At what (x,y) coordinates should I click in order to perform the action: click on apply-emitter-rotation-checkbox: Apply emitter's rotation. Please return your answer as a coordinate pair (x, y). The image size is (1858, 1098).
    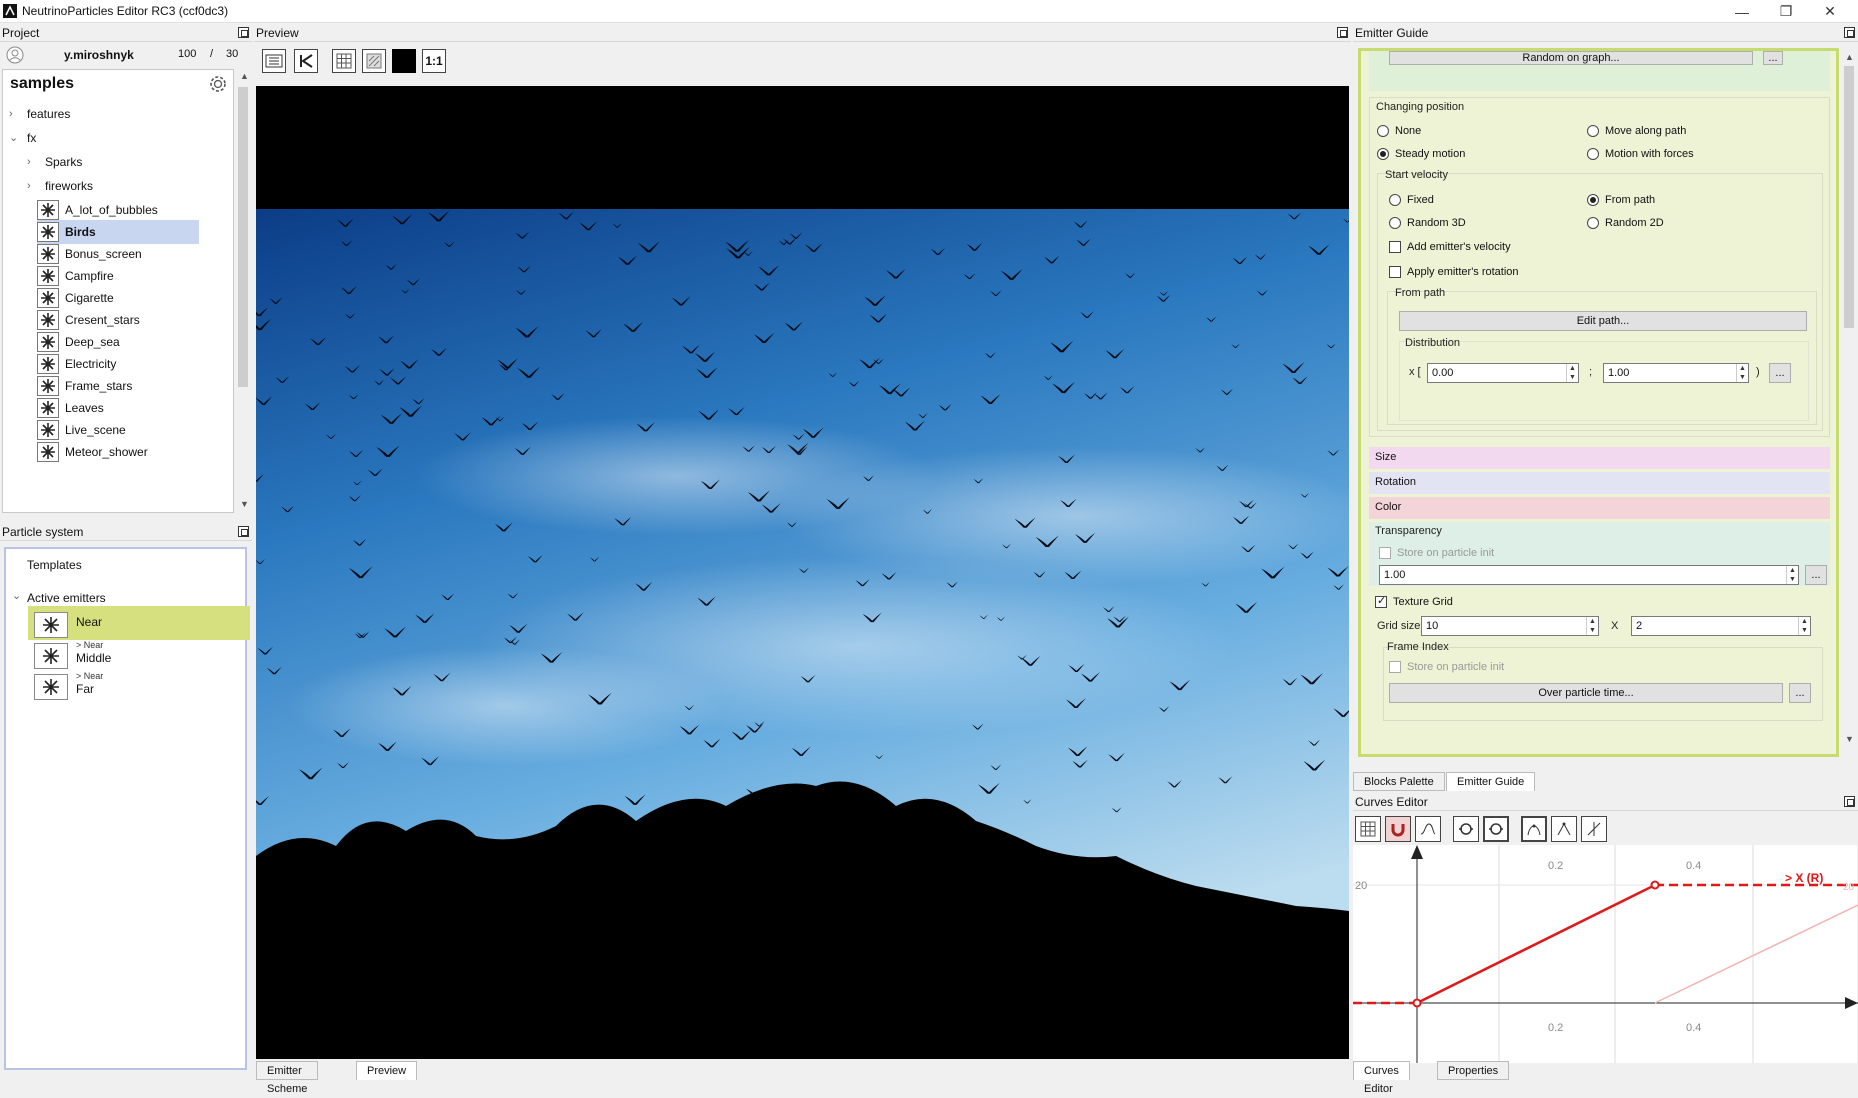
    Looking at the image, I should click on (1454, 272).